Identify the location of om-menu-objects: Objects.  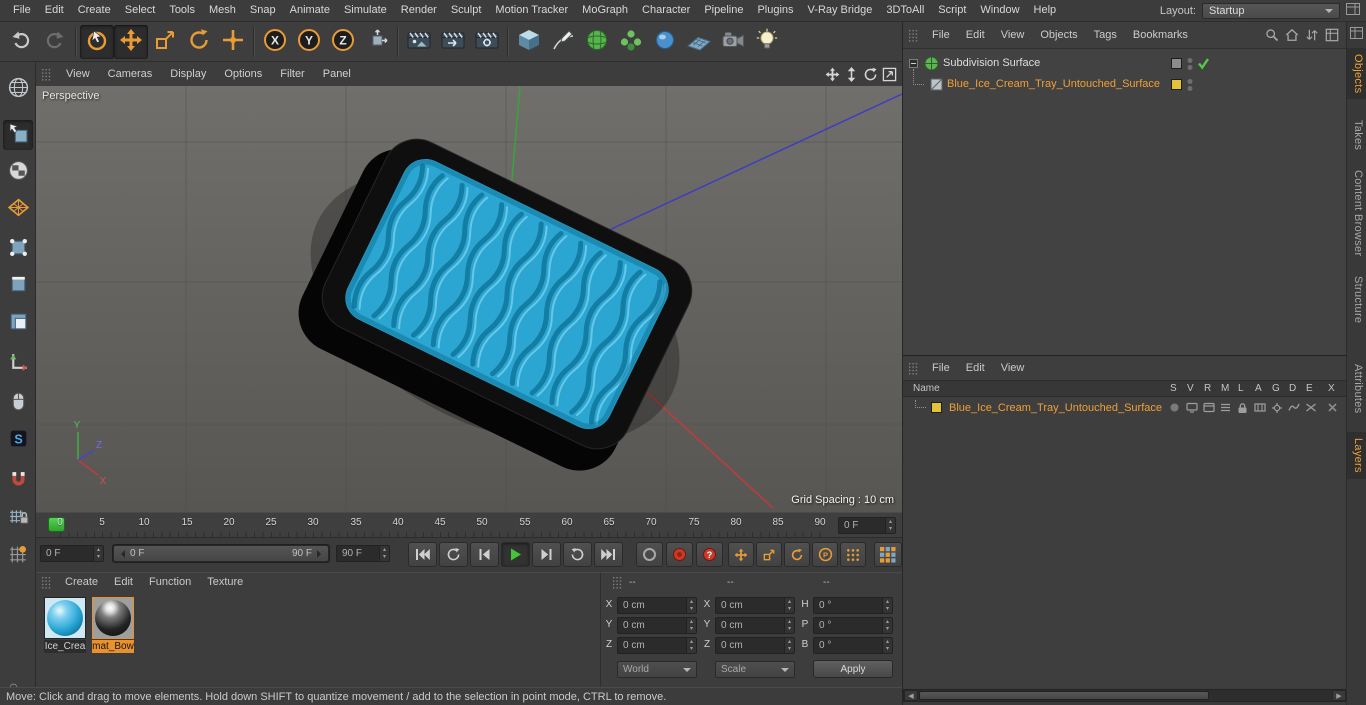
(1058, 35).